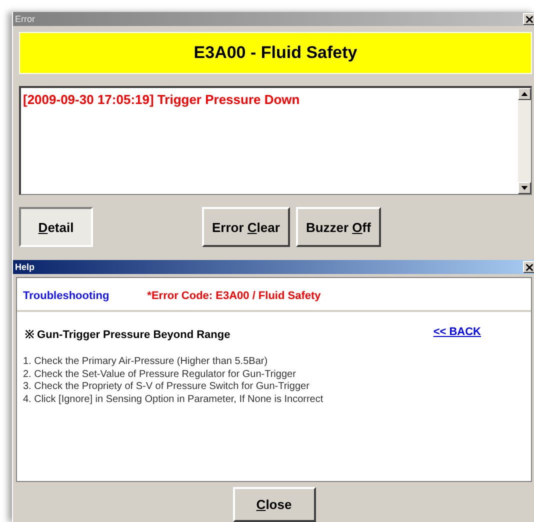  What do you see at coordinates (338, 227) in the screenshot?
I see `action-button: Buzzer Off` at bounding box center [338, 227].